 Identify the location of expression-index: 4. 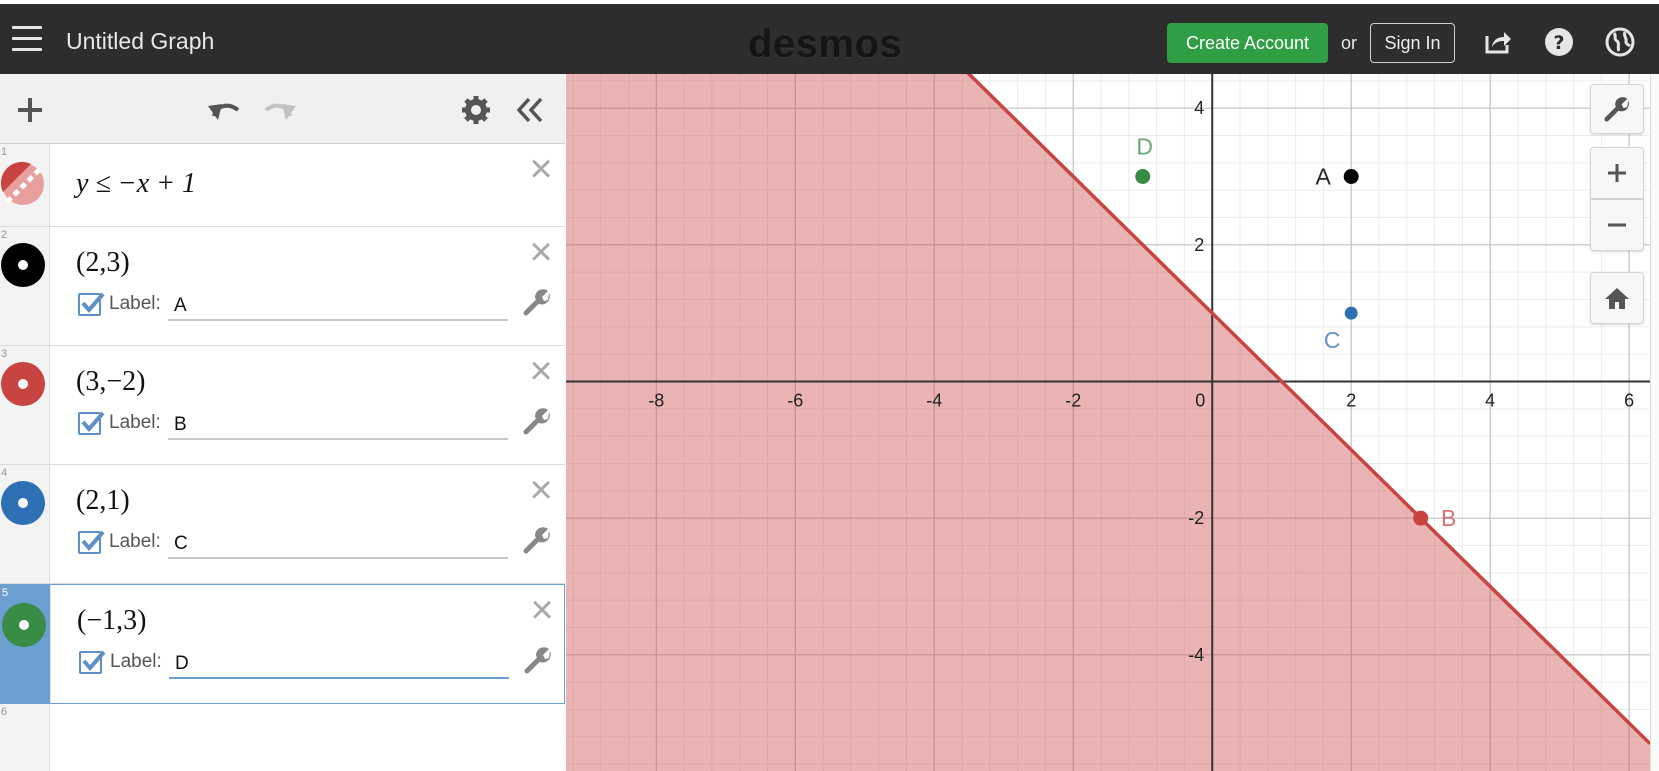
(4, 473).